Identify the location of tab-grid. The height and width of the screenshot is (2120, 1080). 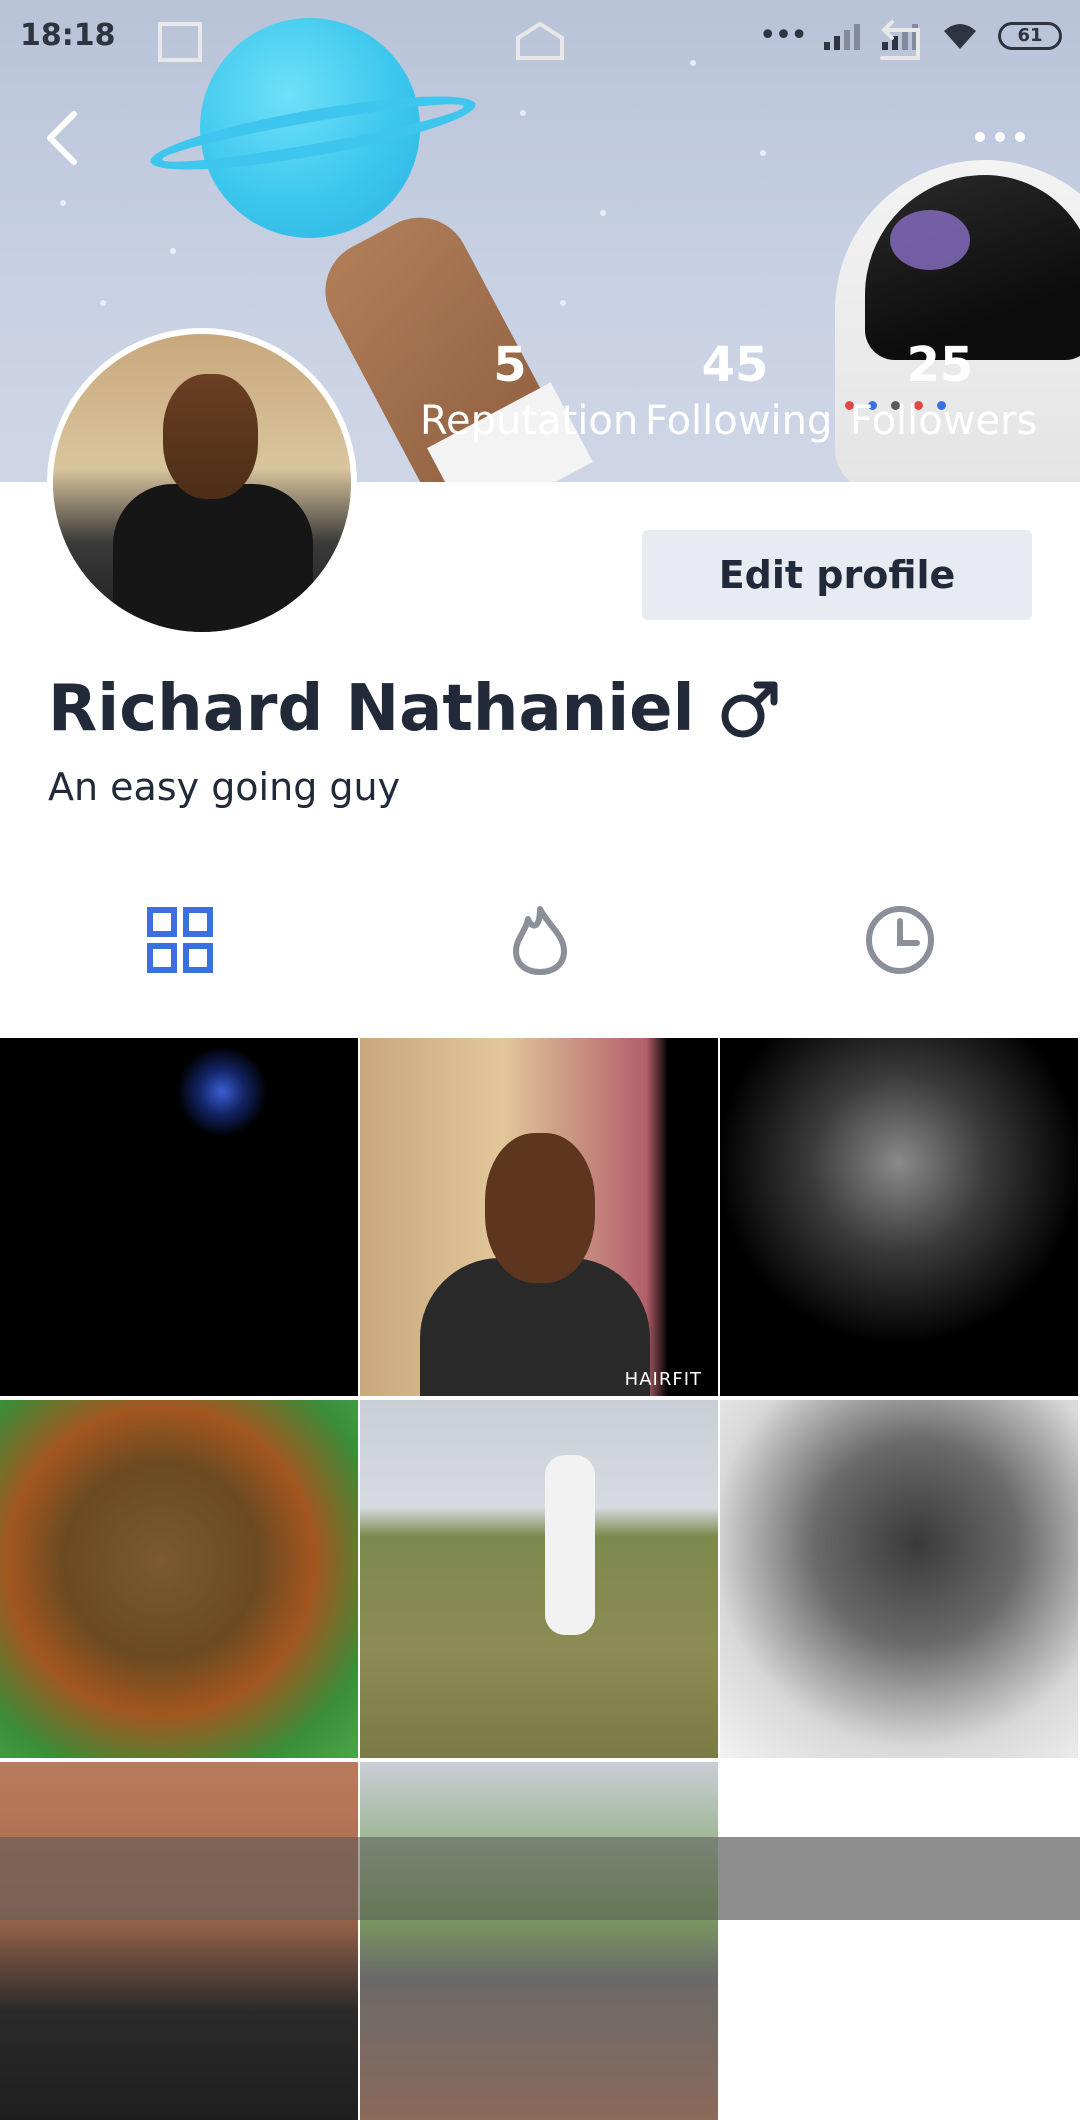
(180, 940).